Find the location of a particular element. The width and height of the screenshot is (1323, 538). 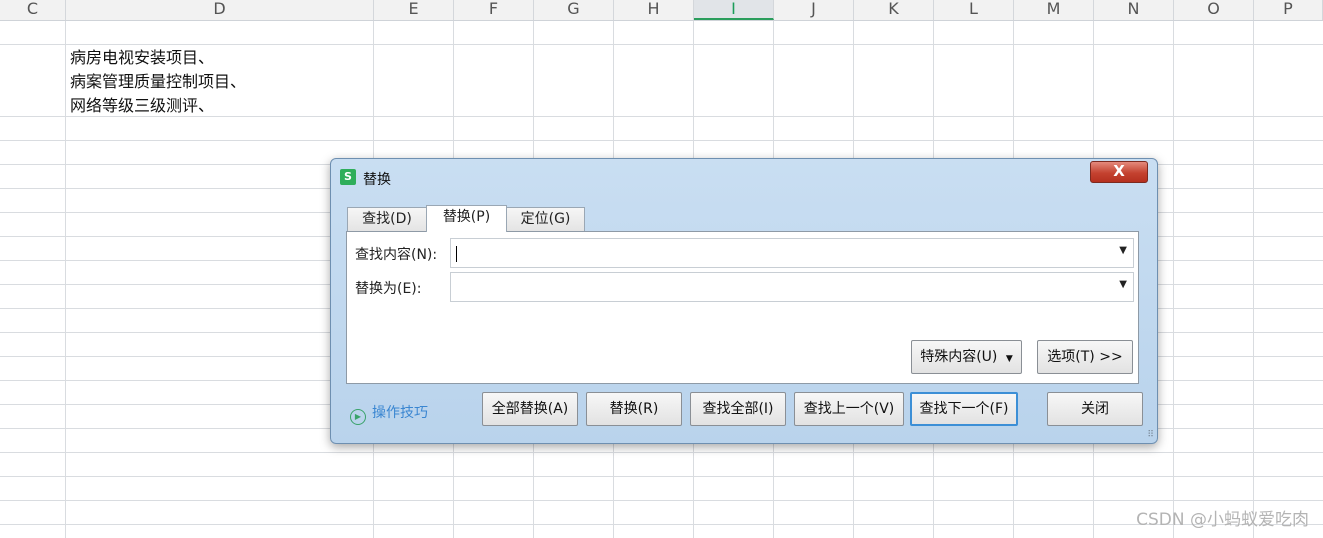

column-header-o: O is located at coordinates (1214, 10).